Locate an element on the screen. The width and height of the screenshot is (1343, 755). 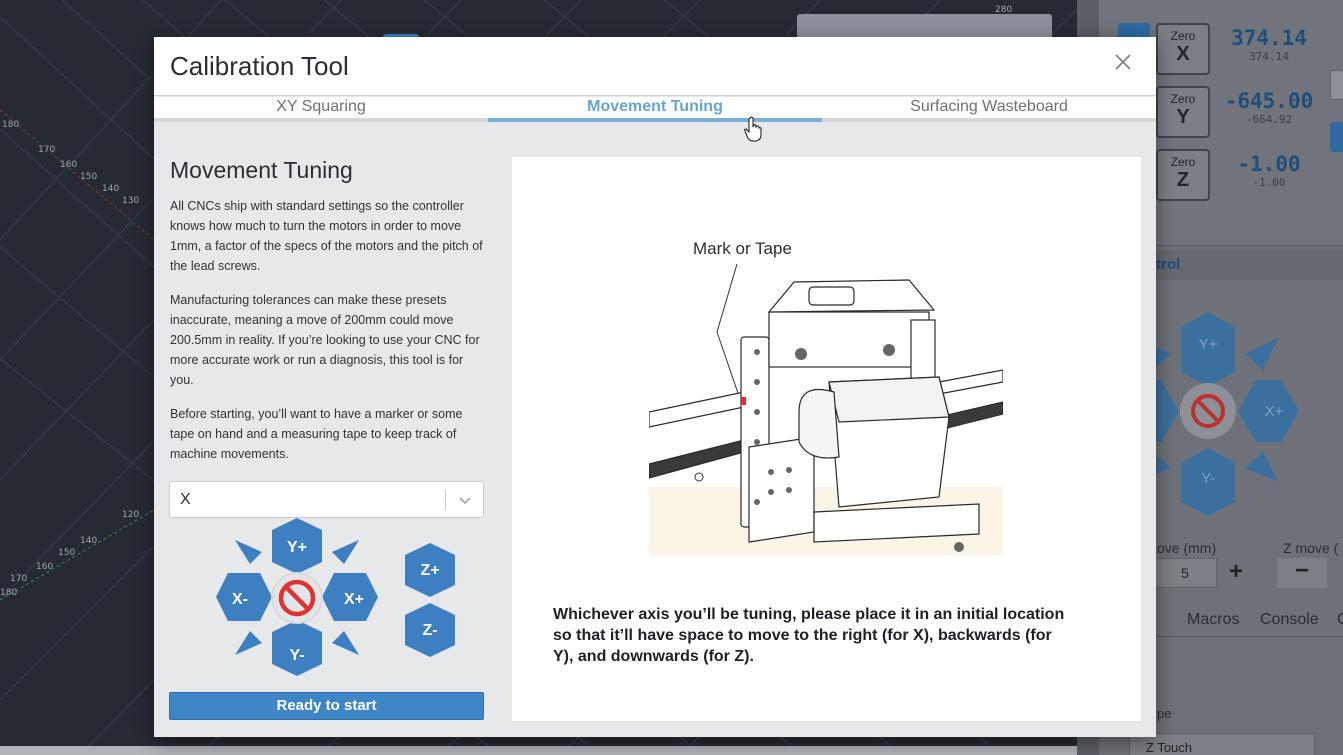
select-separator is located at coordinates (445, 500).